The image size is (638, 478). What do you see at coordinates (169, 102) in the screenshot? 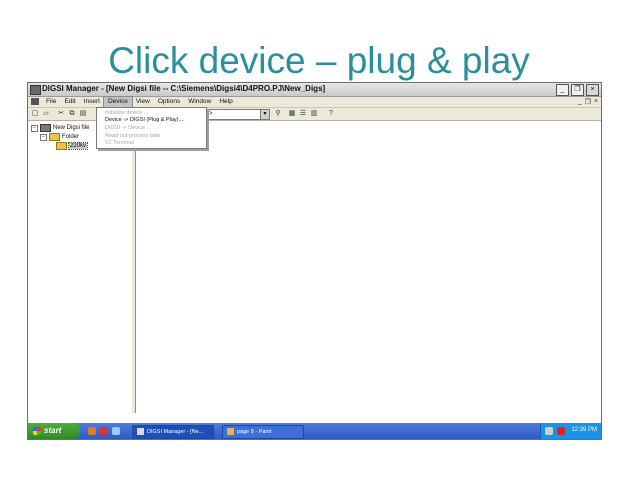
I see `menu-options: Options` at bounding box center [169, 102].